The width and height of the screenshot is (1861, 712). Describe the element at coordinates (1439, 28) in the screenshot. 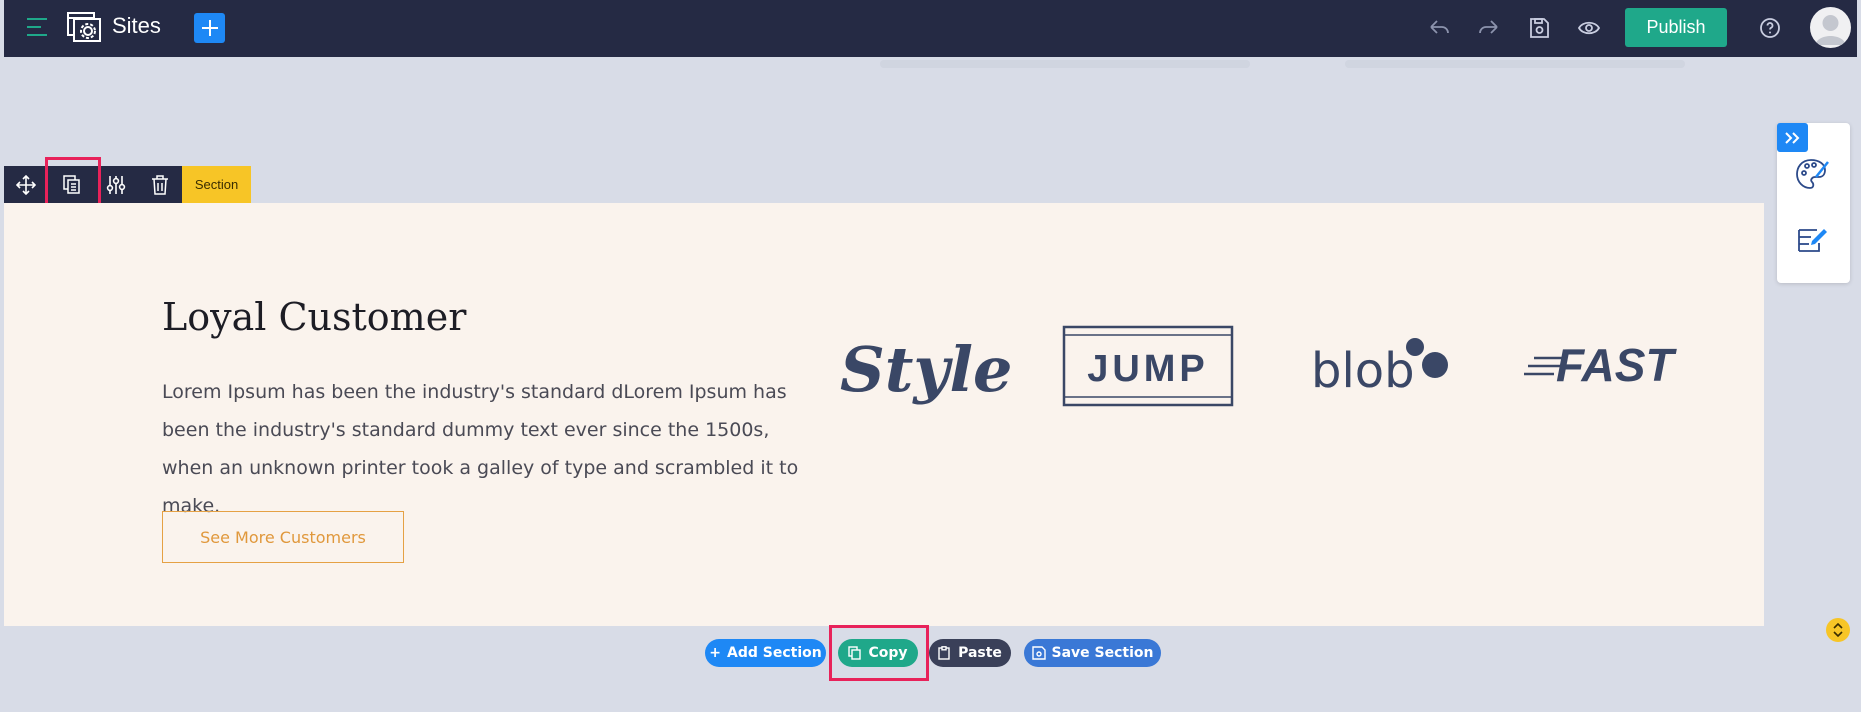

I see `undo-icon` at that location.